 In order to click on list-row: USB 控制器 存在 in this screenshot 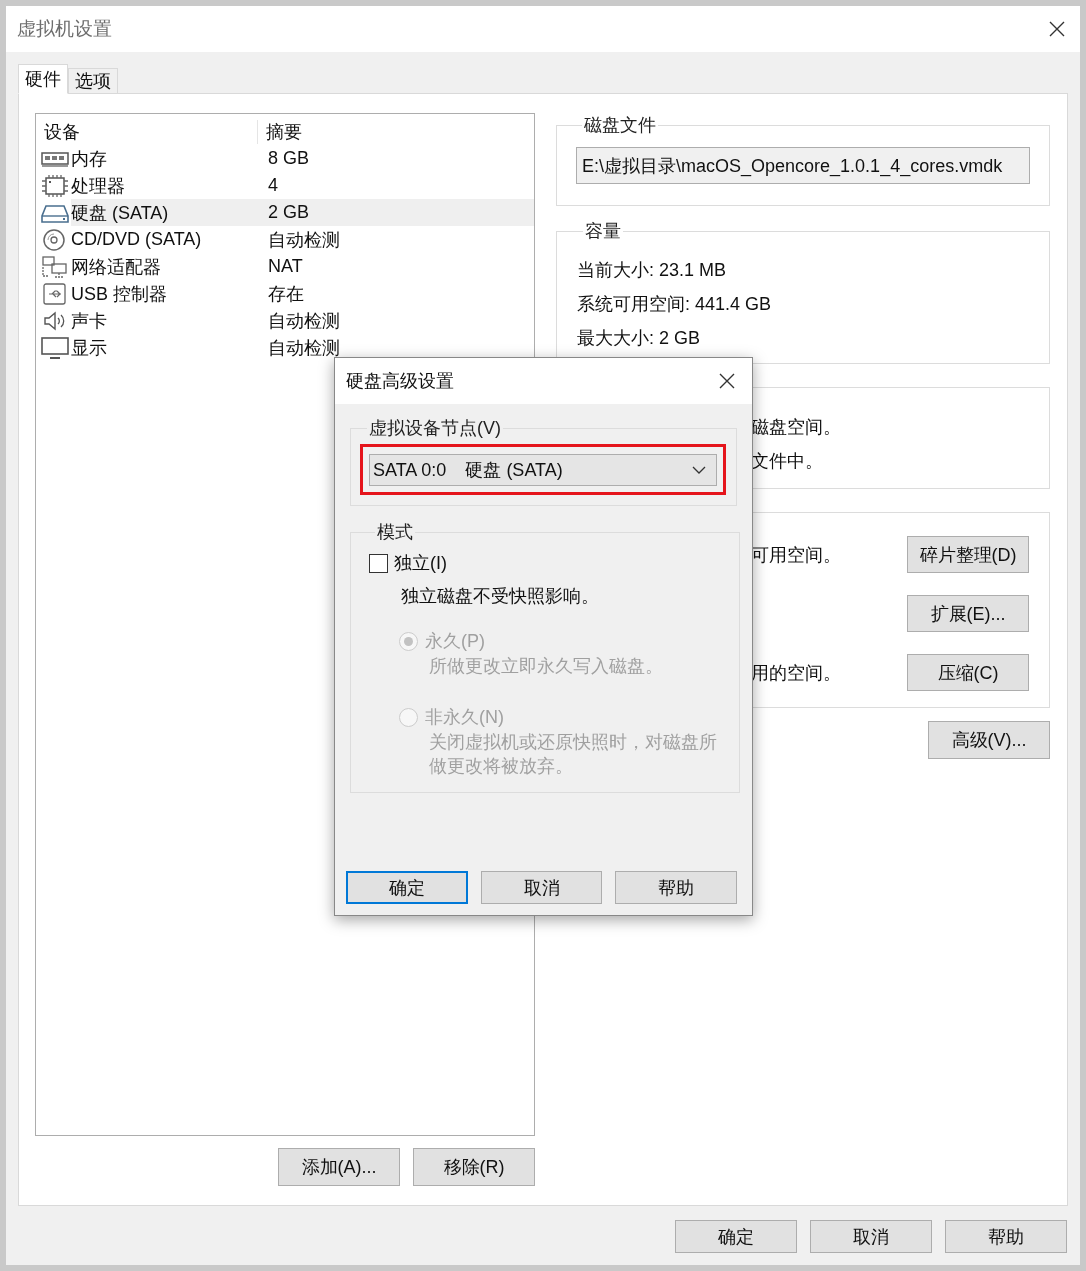, I will do `click(302, 293)`.